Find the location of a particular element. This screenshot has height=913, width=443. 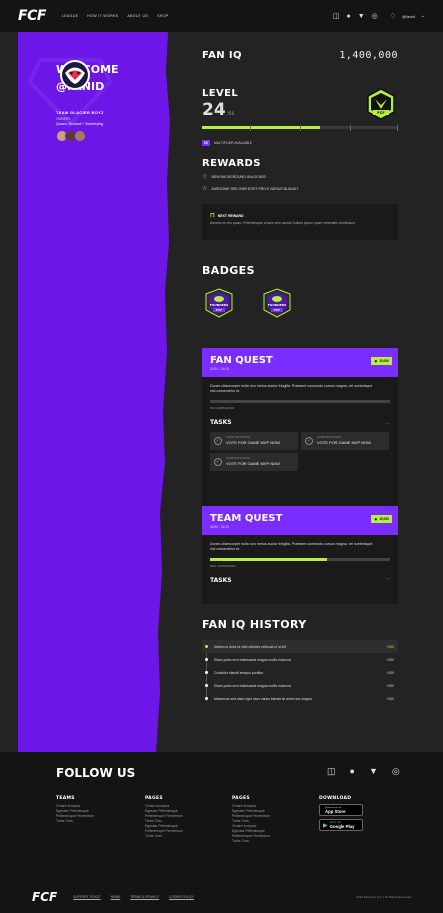

history-item: Curabitur blandit tempus porttitor +200 is located at coordinates (300, 672).